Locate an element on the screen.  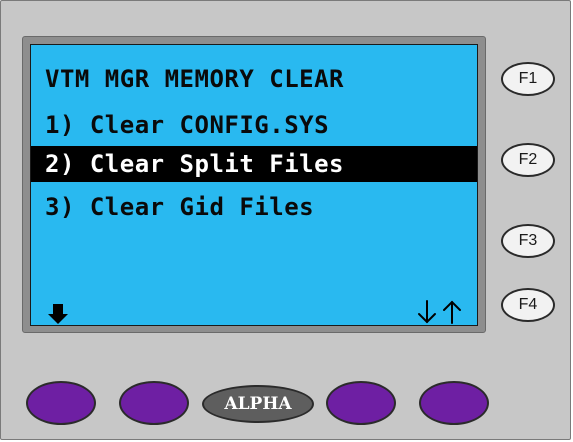
down-arrow-icon is located at coordinates (58, 314).